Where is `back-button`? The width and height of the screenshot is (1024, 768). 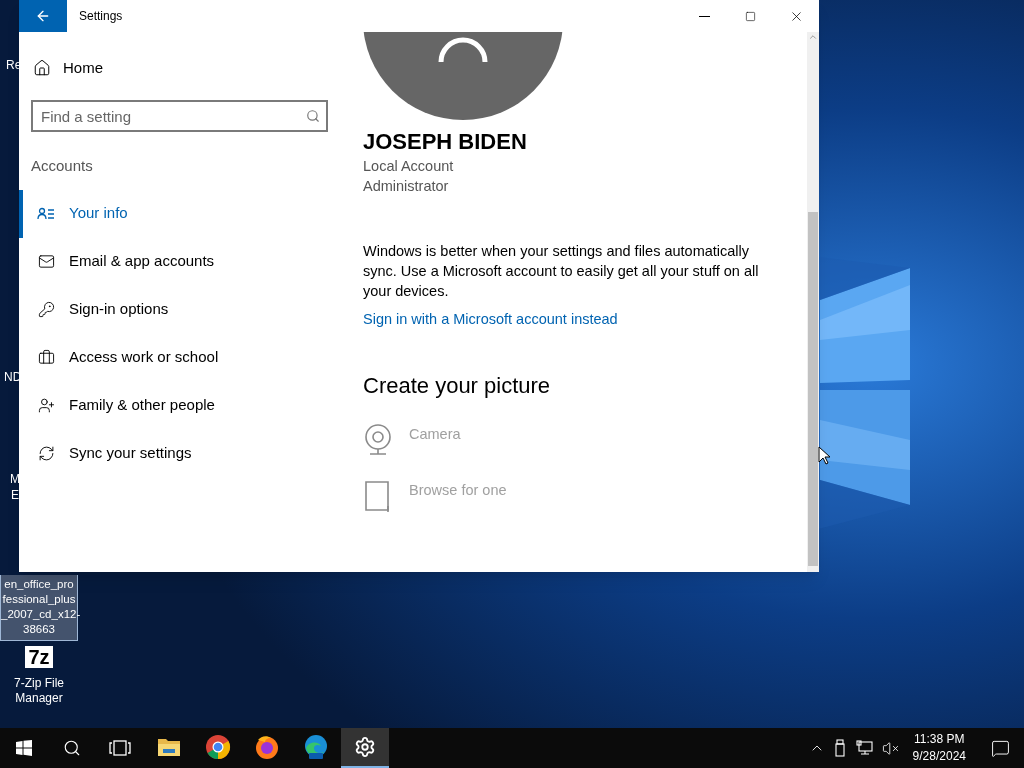 back-button is located at coordinates (43, 16).